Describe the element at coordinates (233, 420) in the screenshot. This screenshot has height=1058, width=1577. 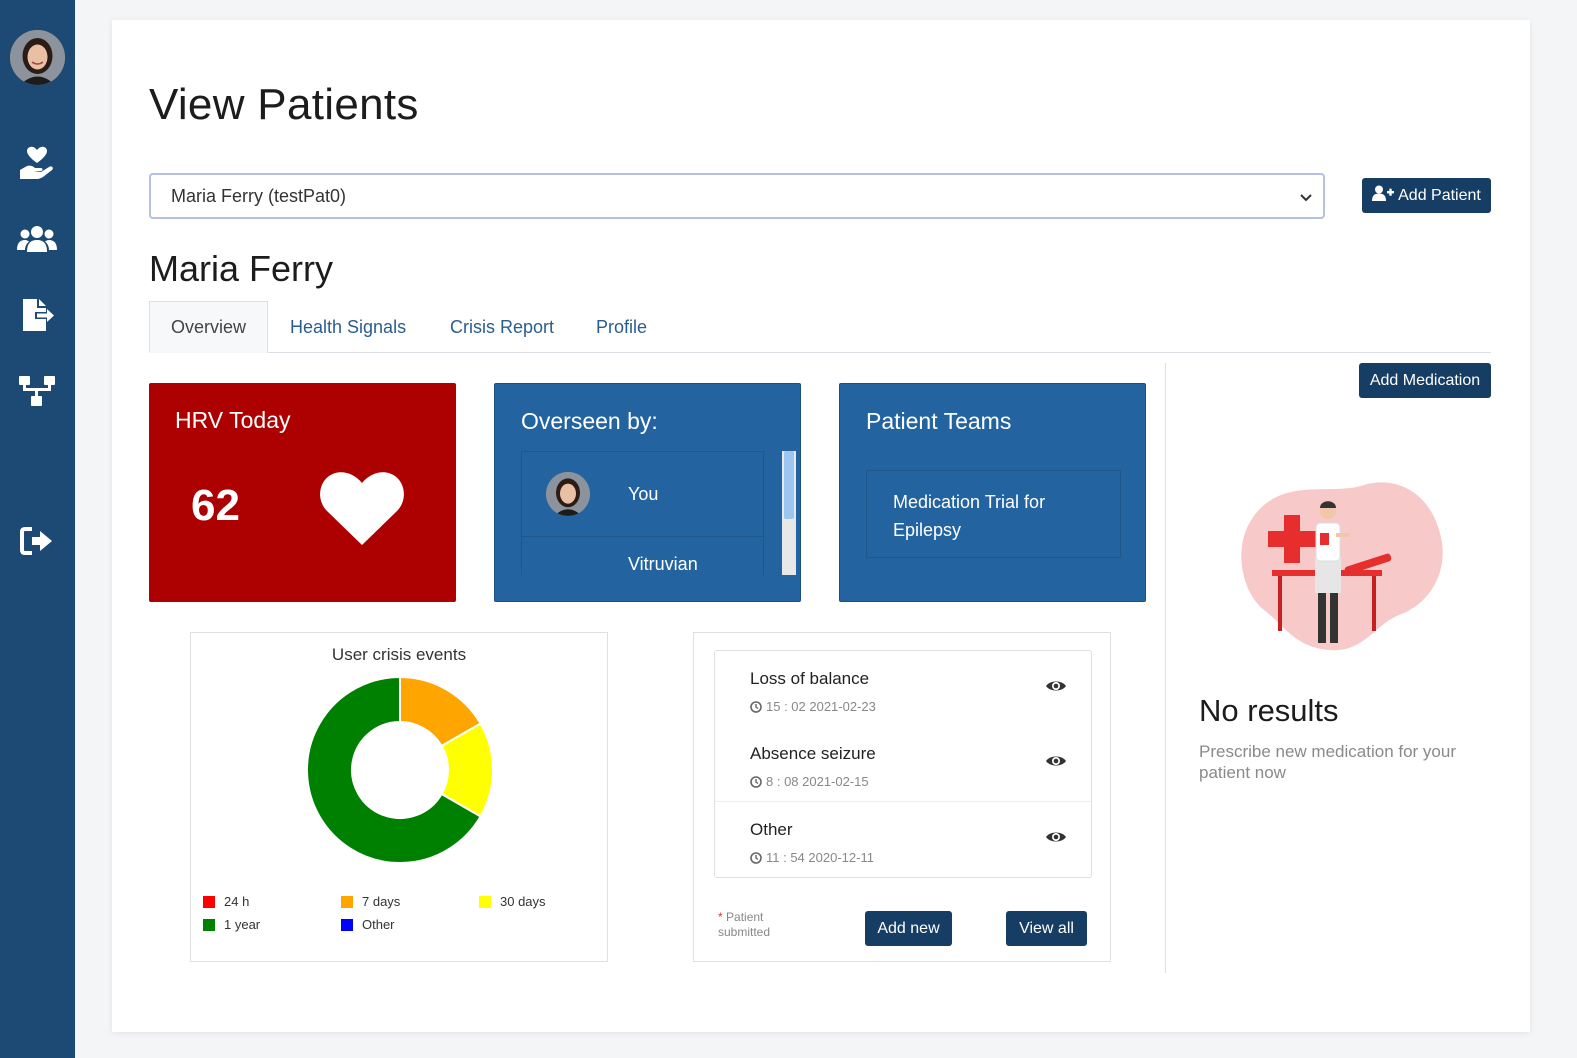
I see `hrv-title: HRV Today` at that location.